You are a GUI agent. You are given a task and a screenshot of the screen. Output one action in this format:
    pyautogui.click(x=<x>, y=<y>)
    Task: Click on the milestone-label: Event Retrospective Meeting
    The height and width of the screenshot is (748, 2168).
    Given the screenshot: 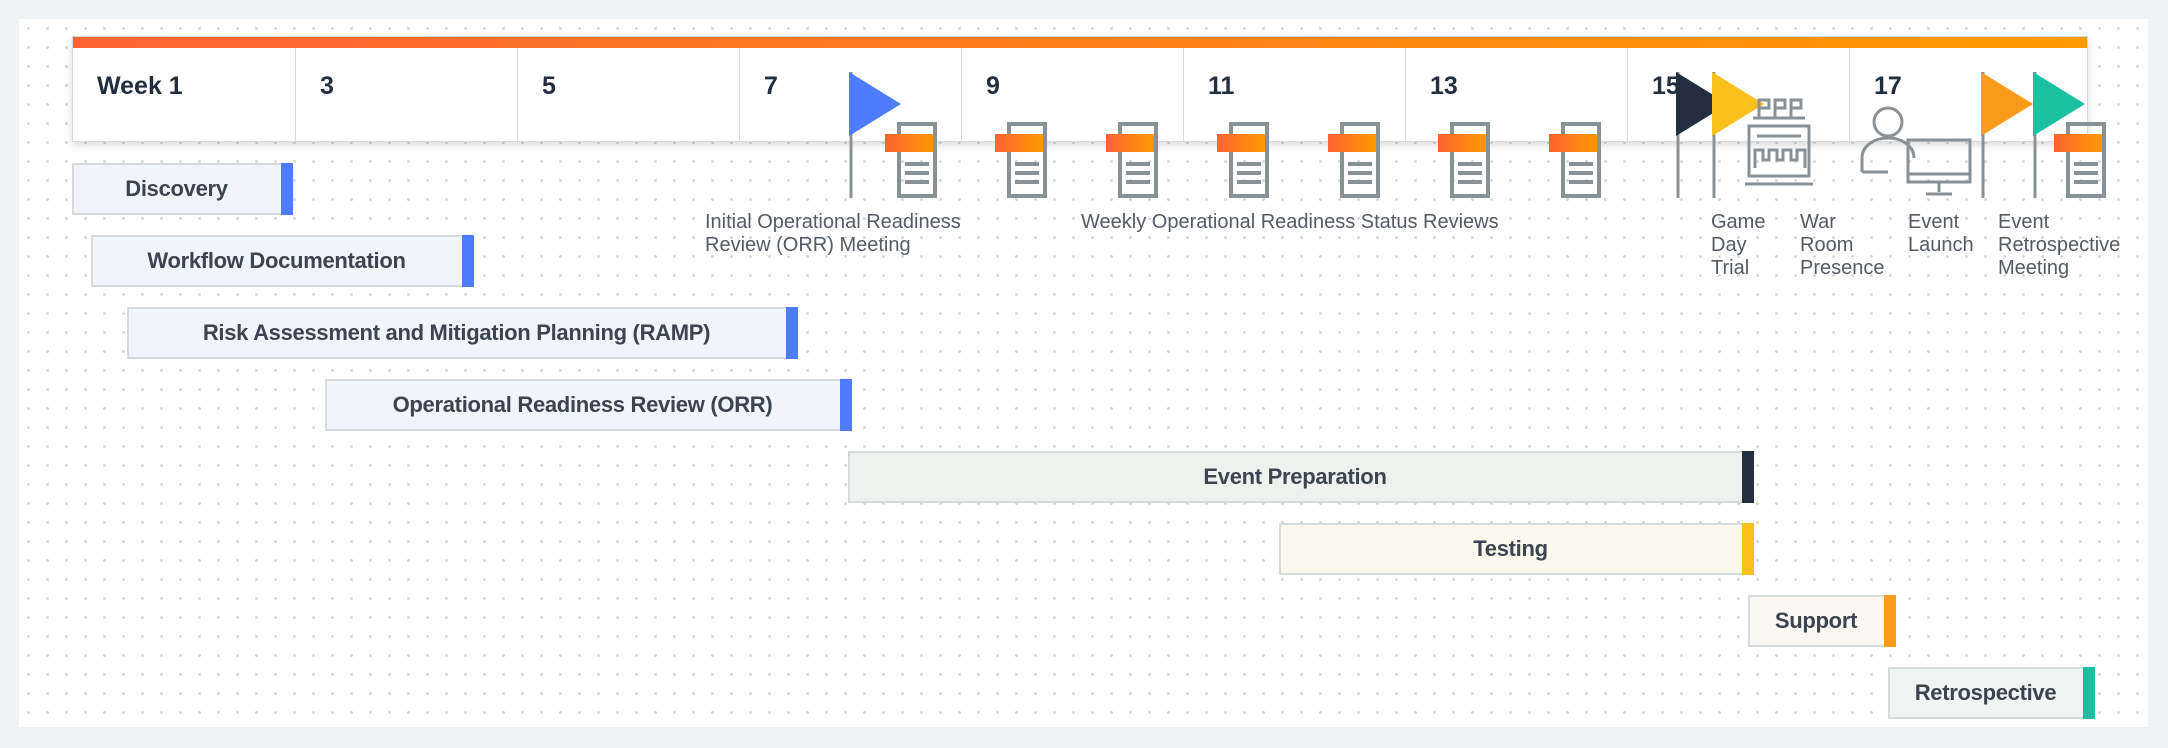 What is the action you would take?
    pyautogui.click(x=2059, y=245)
    